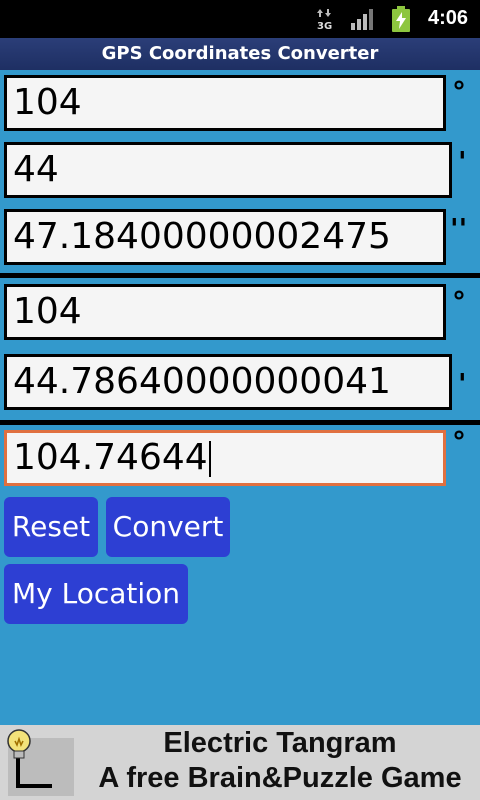 The image size is (480, 800). I want to click on dms-degrees-input: 104, so click(225, 103).